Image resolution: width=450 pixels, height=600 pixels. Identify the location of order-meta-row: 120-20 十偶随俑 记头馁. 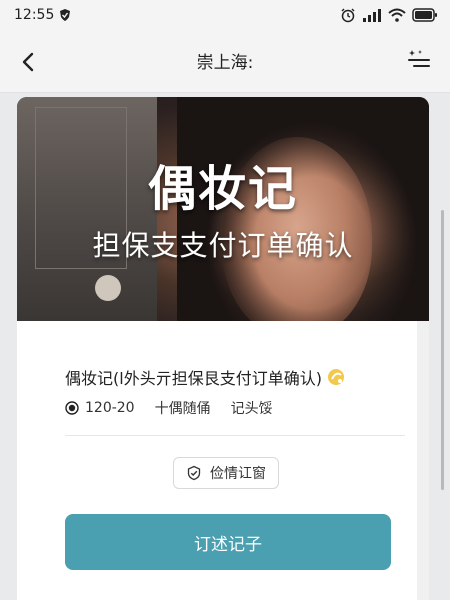
(179, 408).